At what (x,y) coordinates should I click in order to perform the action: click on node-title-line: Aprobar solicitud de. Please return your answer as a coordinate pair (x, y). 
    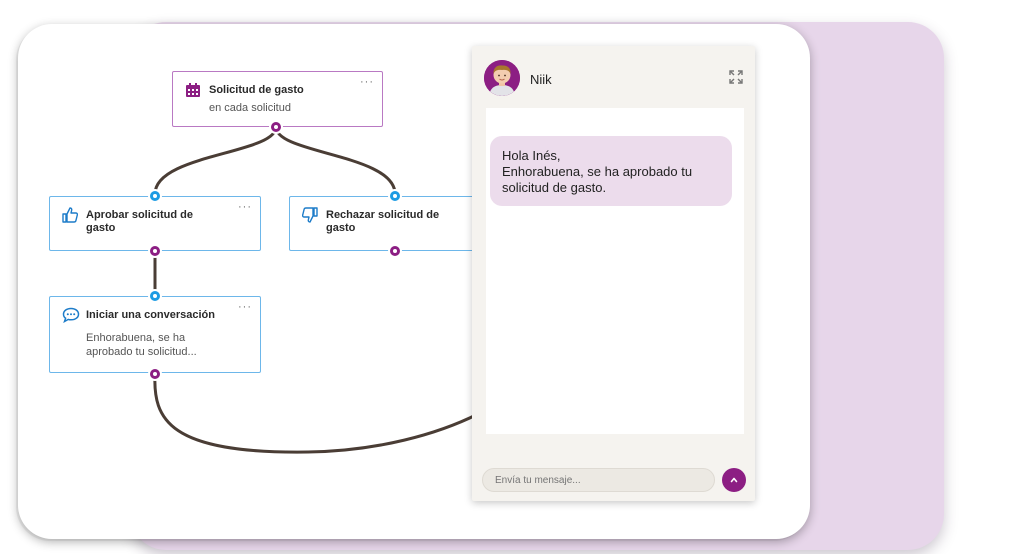
    Looking at the image, I should click on (139, 215).